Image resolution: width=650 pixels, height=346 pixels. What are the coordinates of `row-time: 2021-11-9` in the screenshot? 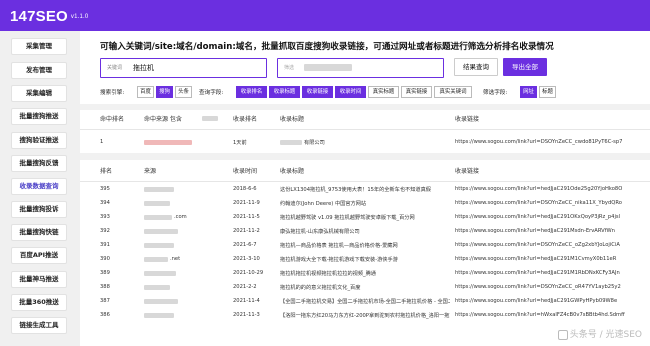 It's located at (246, 203).